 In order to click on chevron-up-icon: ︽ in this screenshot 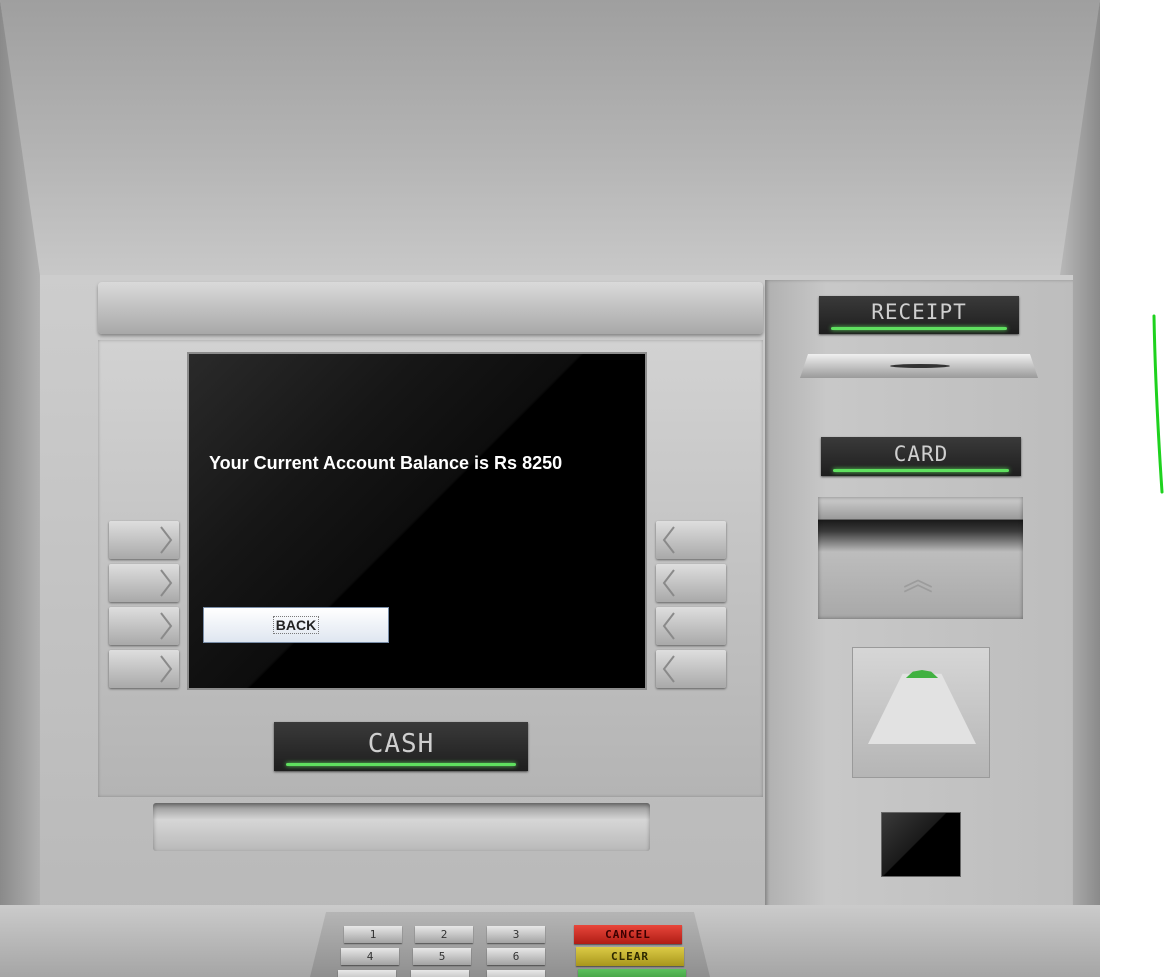, I will do `click(918, 580)`.